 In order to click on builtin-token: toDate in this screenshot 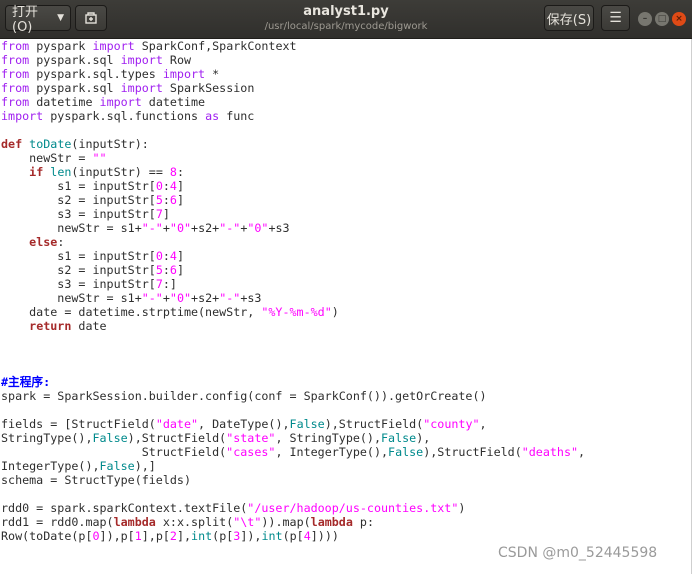, I will do `click(50, 144)`.